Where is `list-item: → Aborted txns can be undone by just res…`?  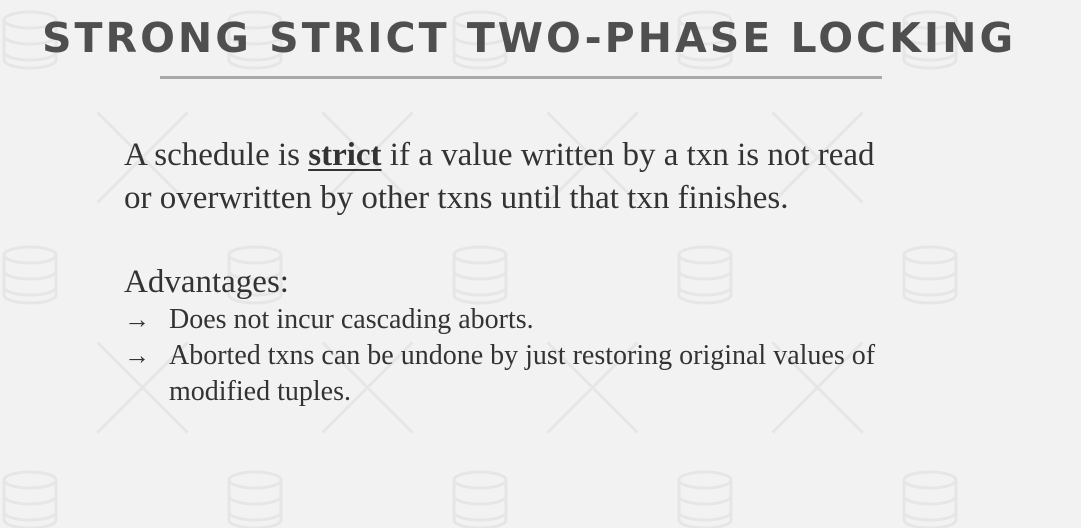 list-item: → Aborted txns can be undone by just res… is located at coordinates (526, 374).